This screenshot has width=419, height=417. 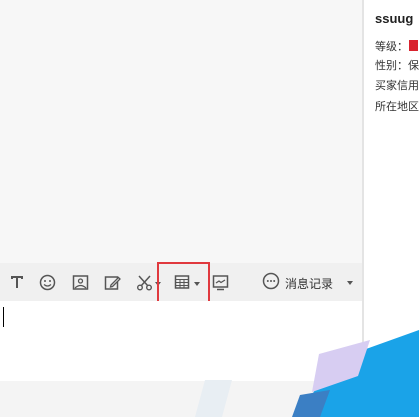 What do you see at coordinates (397, 66) in the screenshot?
I see `profile-gender: 性别：保` at bounding box center [397, 66].